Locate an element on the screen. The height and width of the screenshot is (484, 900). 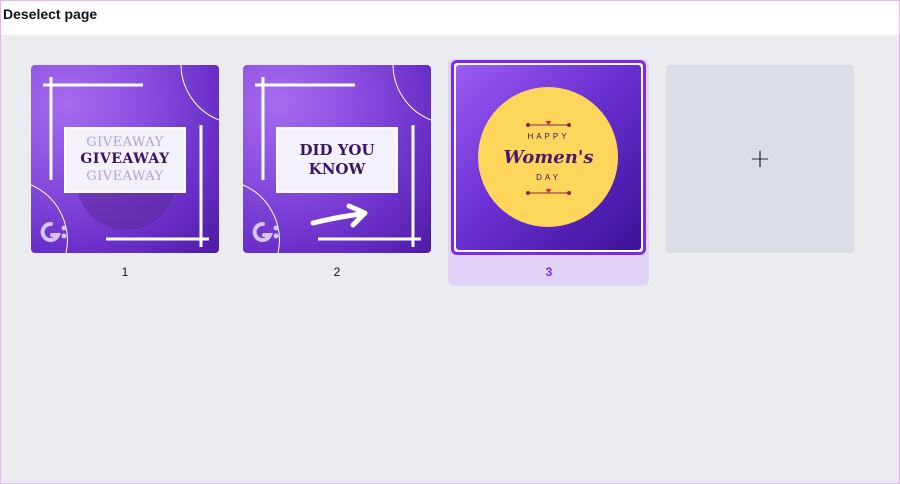
giveaway-line-3: GIVEAWAY is located at coordinates (125, 176).